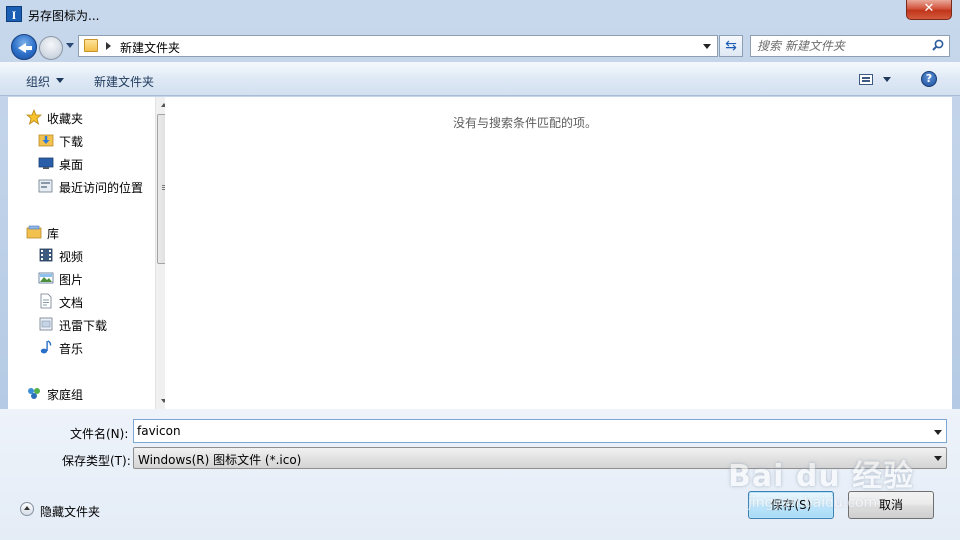 The image size is (960, 540). Describe the element at coordinates (524, 123) in the screenshot. I see `empty-folder-message: 没有与搜索条件匹配的项。` at that location.